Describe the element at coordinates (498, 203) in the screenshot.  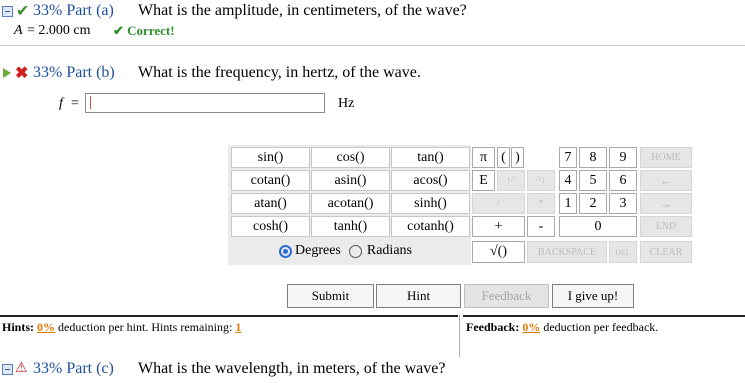
I see `divide-button: /` at that location.